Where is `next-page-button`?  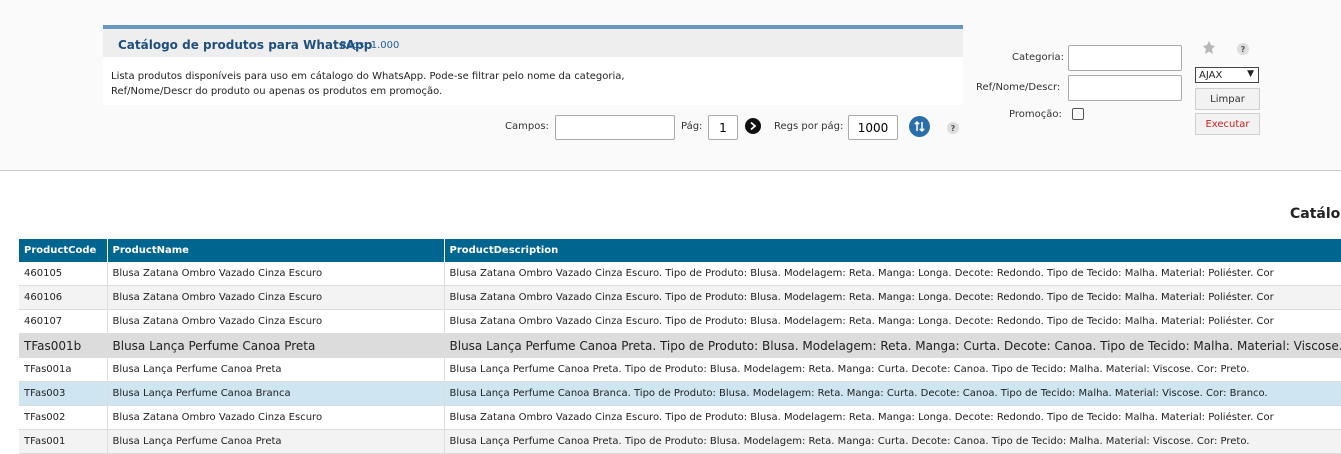 next-page-button is located at coordinates (753, 126).